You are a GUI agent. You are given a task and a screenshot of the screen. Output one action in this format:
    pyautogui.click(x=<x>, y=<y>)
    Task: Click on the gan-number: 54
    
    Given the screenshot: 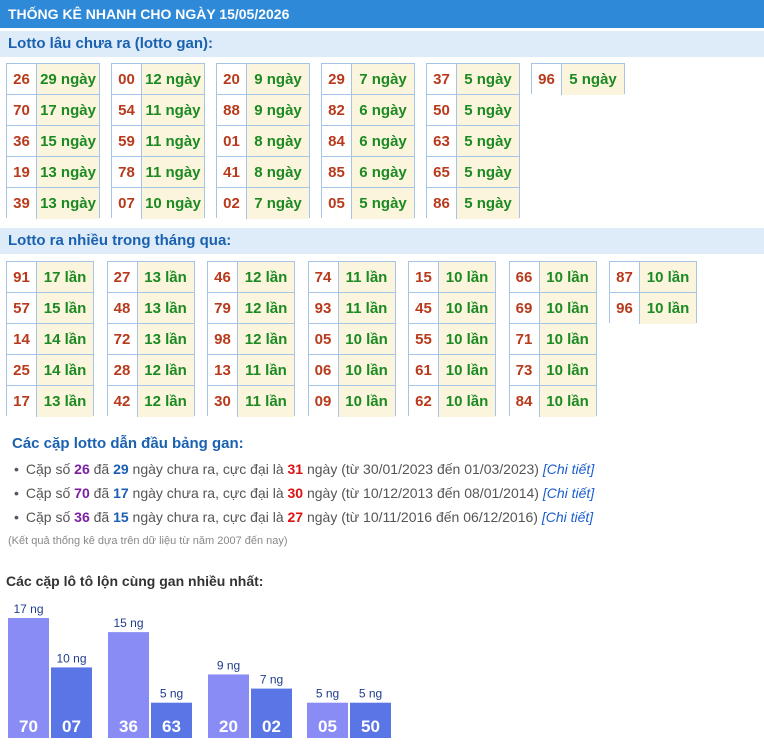 What is the action you would take?
    pyautogui.click(x=127, y=110)
    